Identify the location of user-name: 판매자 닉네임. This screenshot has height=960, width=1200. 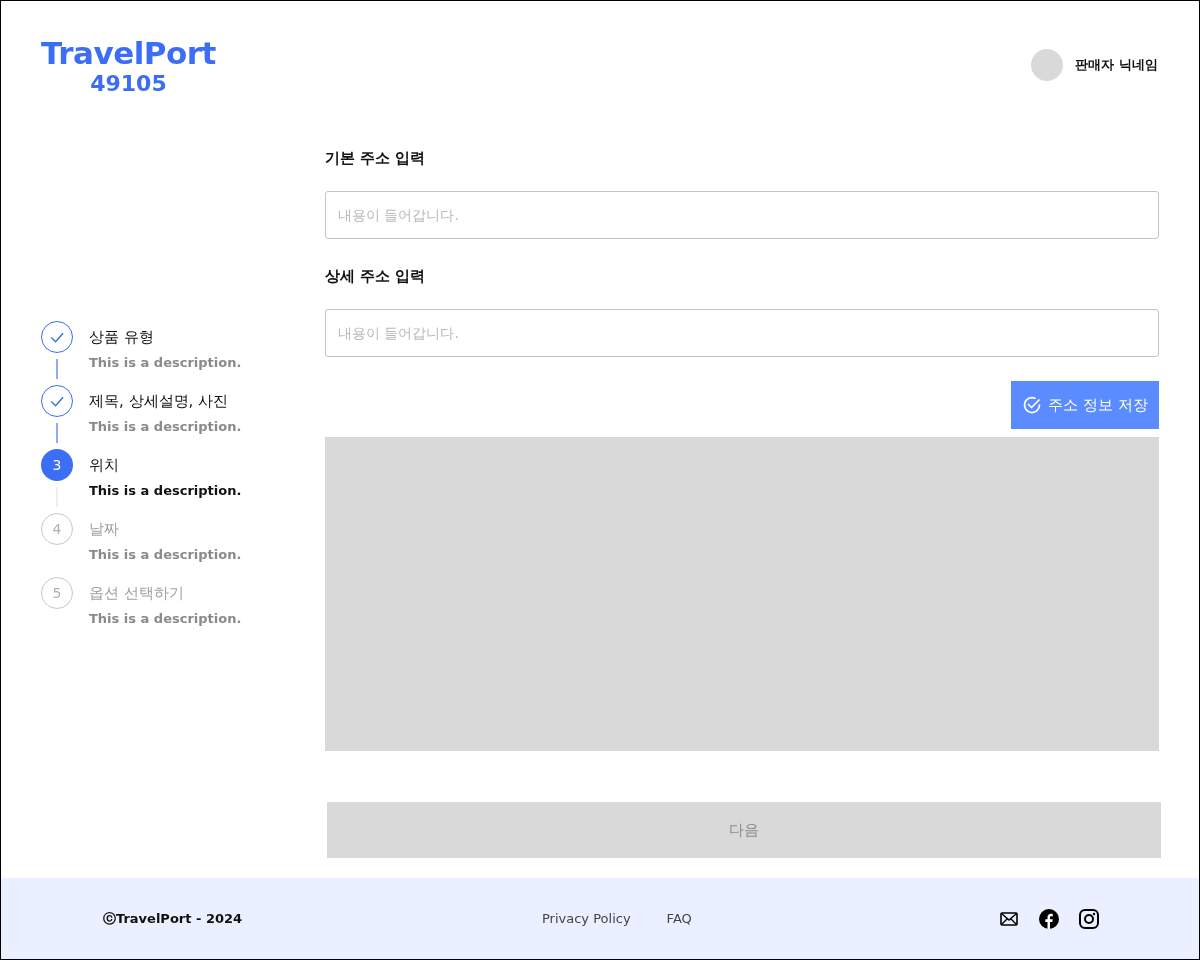
(1116, 65).